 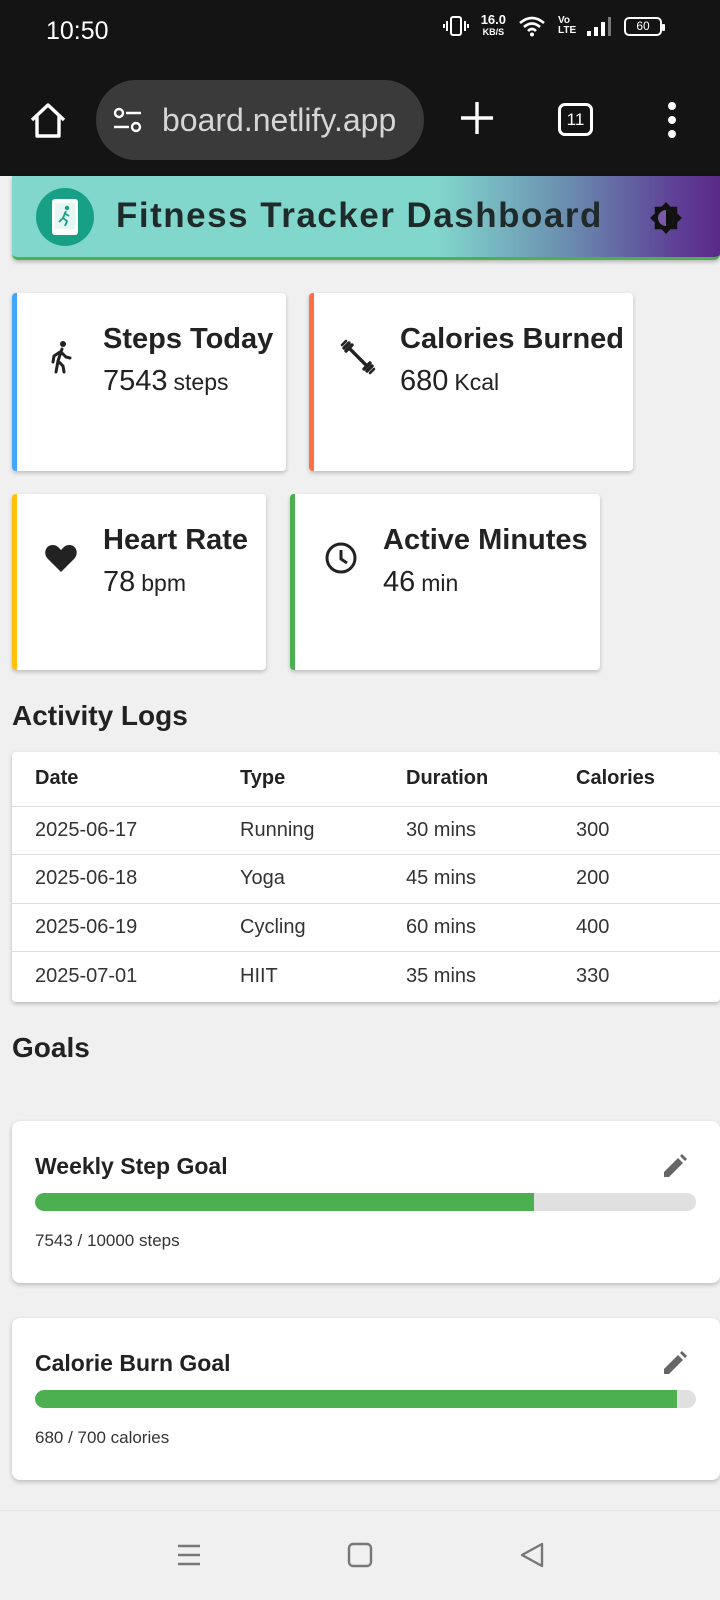 What do you see at coordinates (323, 927) in the screenshot?
I see `table-cell: Cycling` at bounding box center [323, 927].